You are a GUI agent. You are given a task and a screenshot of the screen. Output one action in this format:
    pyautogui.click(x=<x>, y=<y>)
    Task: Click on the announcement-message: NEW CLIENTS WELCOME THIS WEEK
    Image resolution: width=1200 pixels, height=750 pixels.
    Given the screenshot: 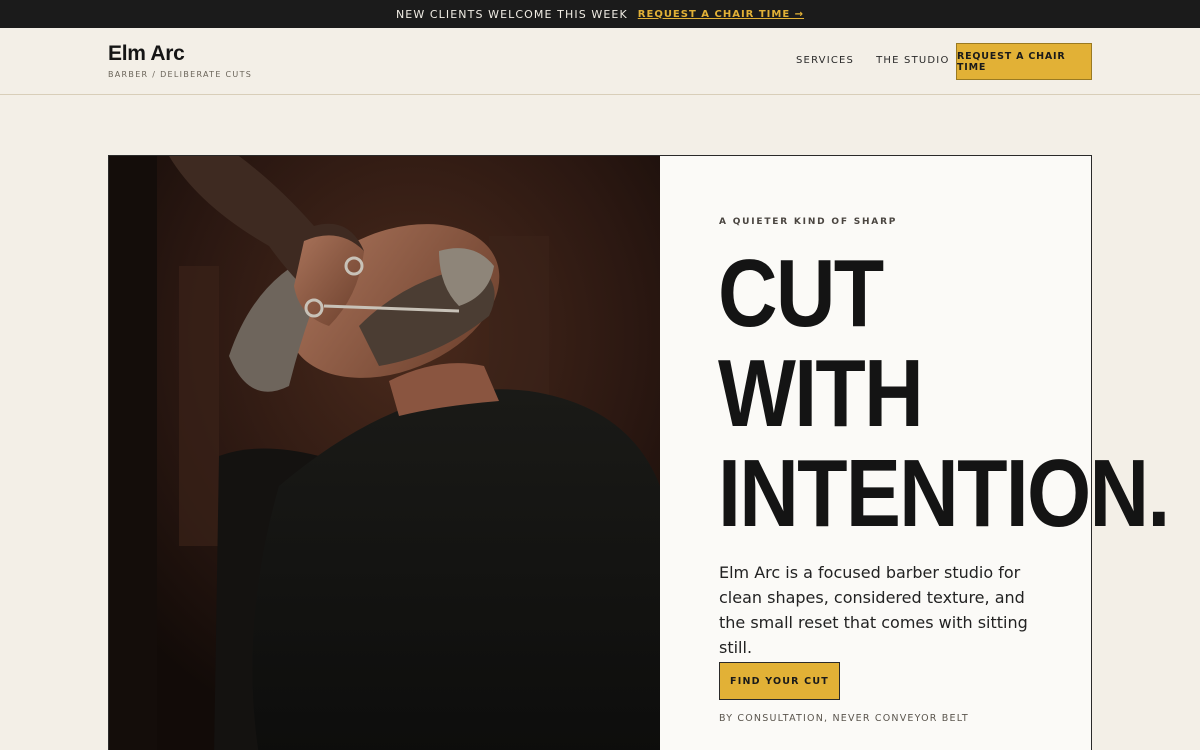 What is the action you would take?
    pyautogui.click(x=511, y=14)
    